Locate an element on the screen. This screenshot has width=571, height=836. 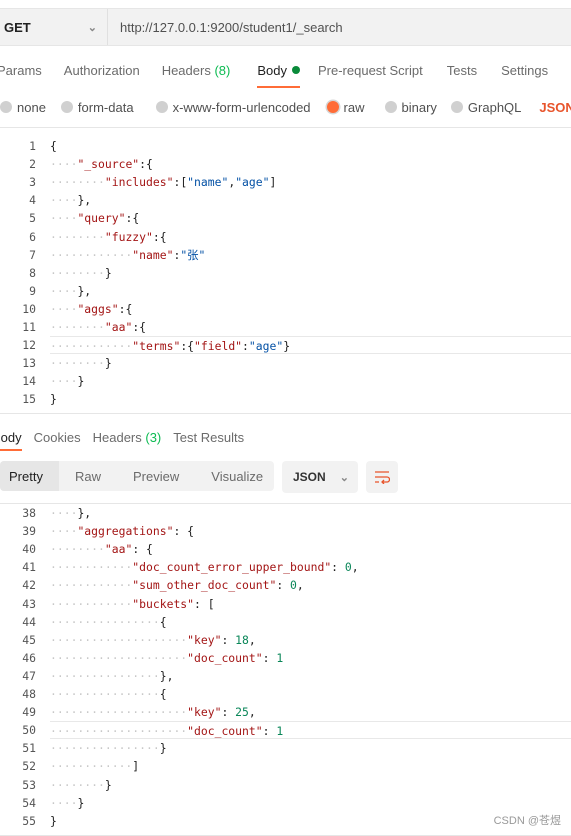
method-select: GET ⌄ is located at coordinates (54, 27).